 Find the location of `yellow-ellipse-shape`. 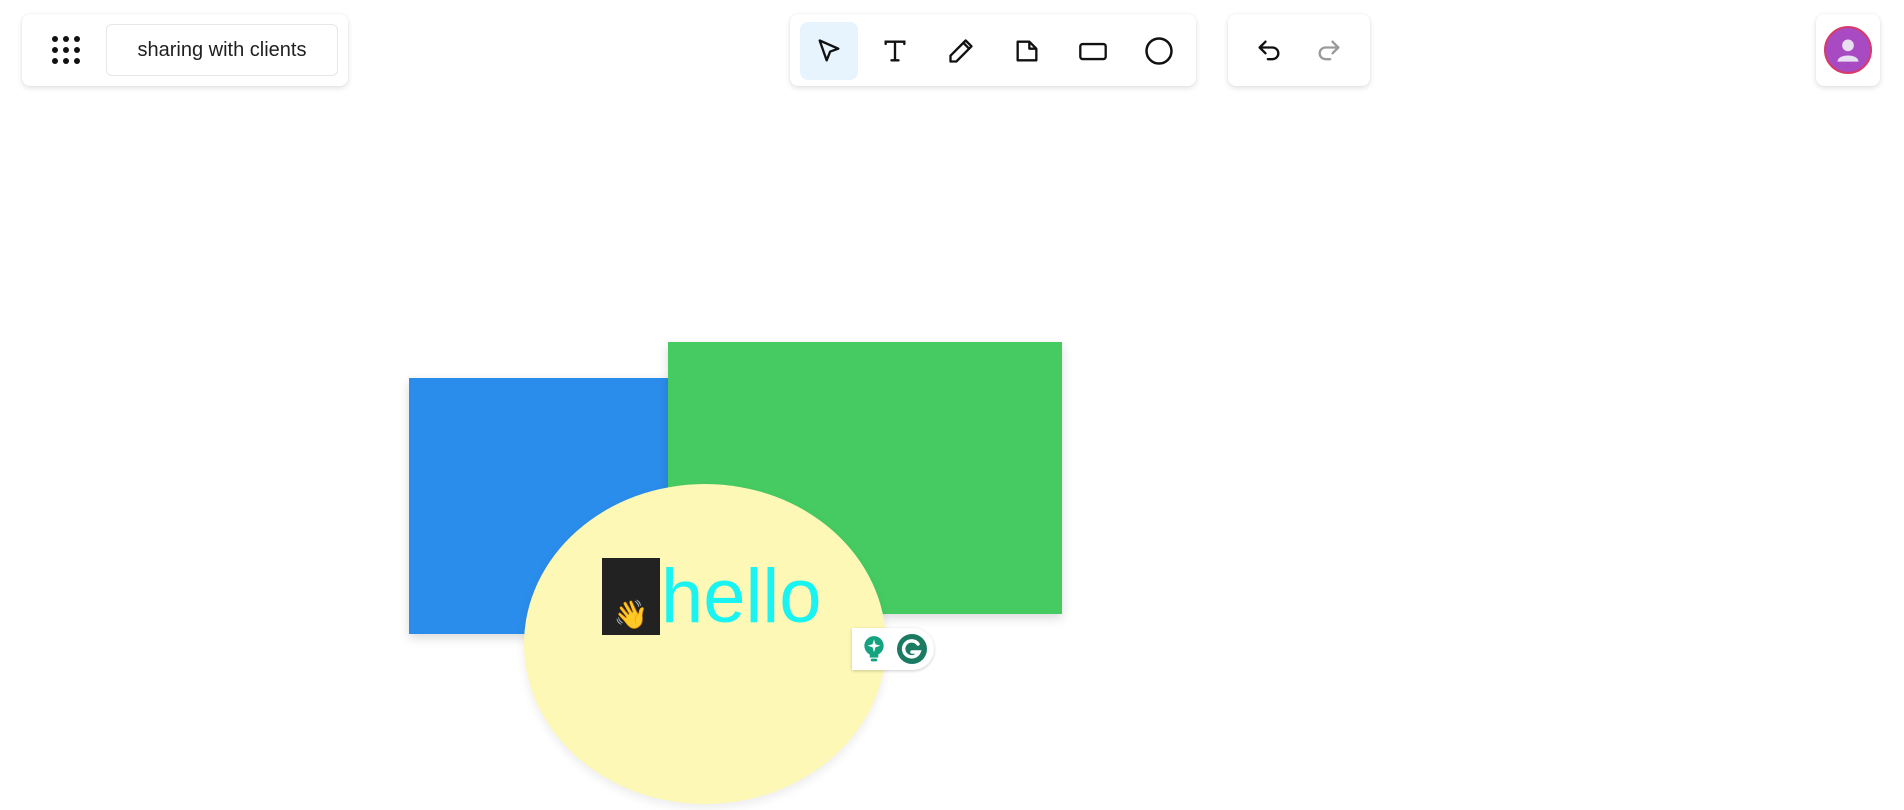

yellow-ellipse-shape is located at coordinates (705, 644).